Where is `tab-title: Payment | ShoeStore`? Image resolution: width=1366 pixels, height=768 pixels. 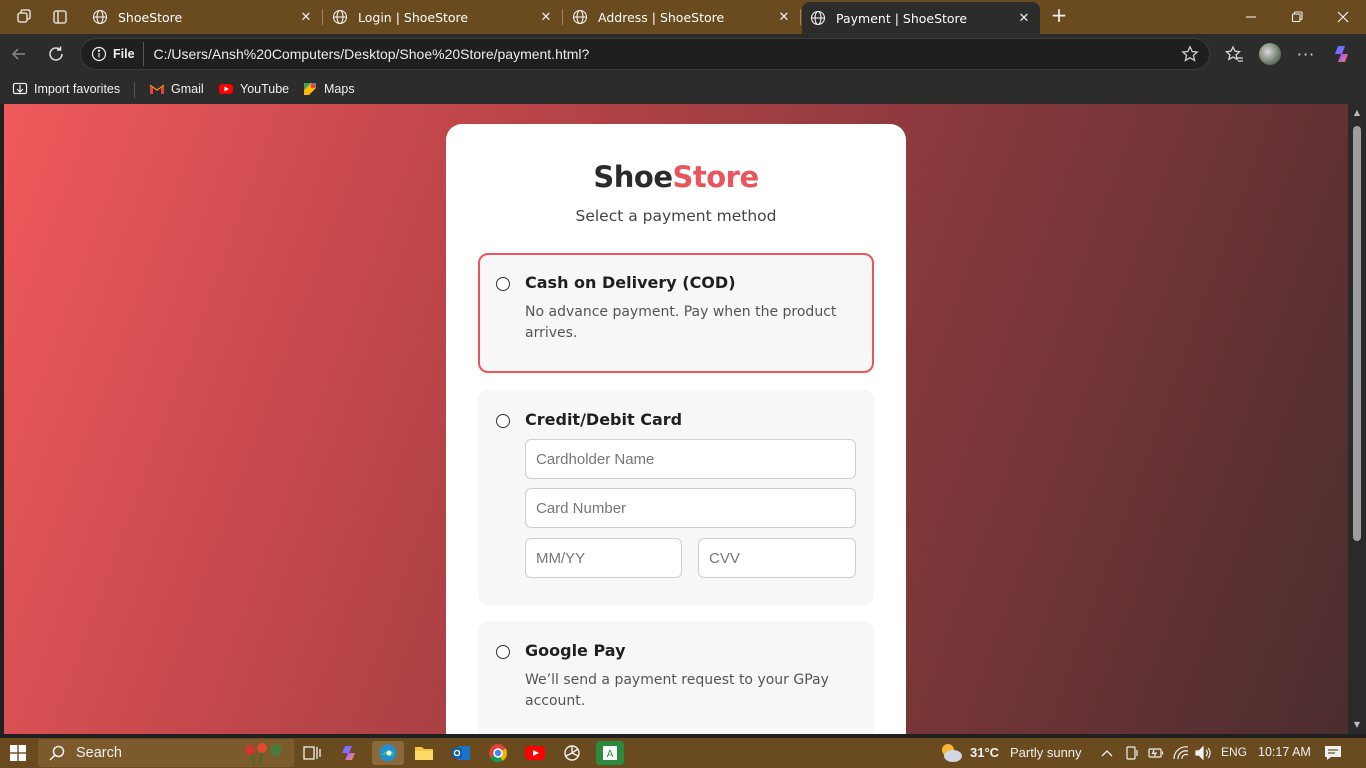 tab-title: Payment | ShoeStore is located at coordinates (902, 18).